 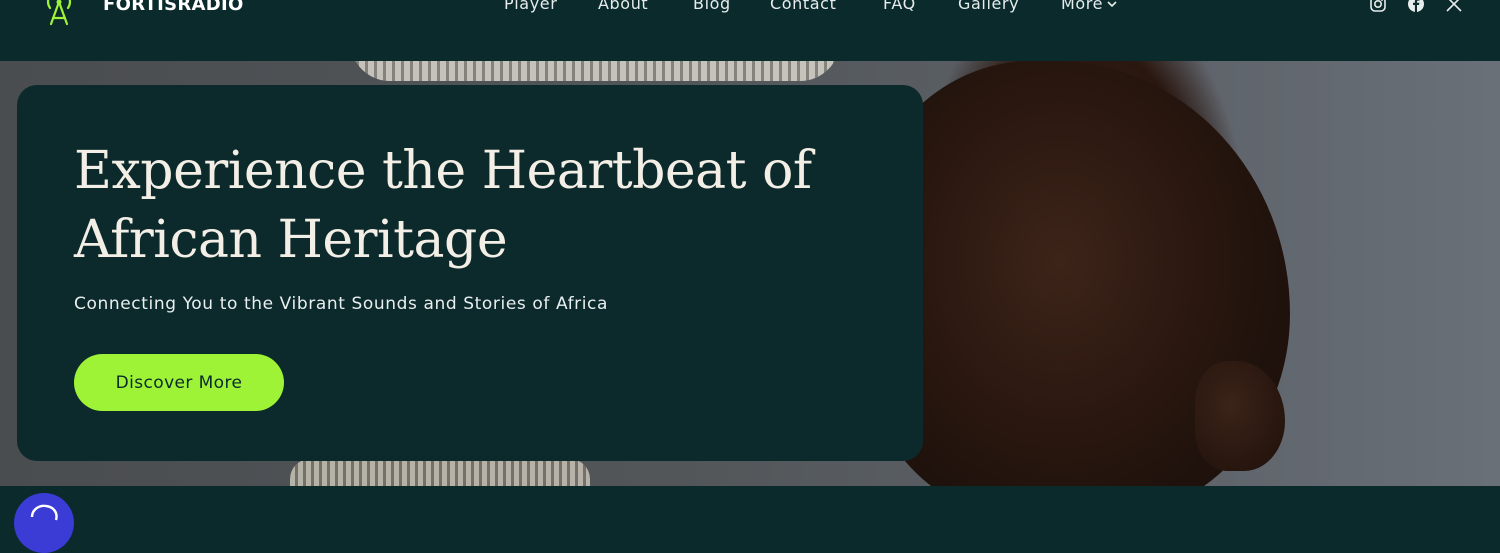 I want to click on beaded-necklace, so click(x=440, y=472).